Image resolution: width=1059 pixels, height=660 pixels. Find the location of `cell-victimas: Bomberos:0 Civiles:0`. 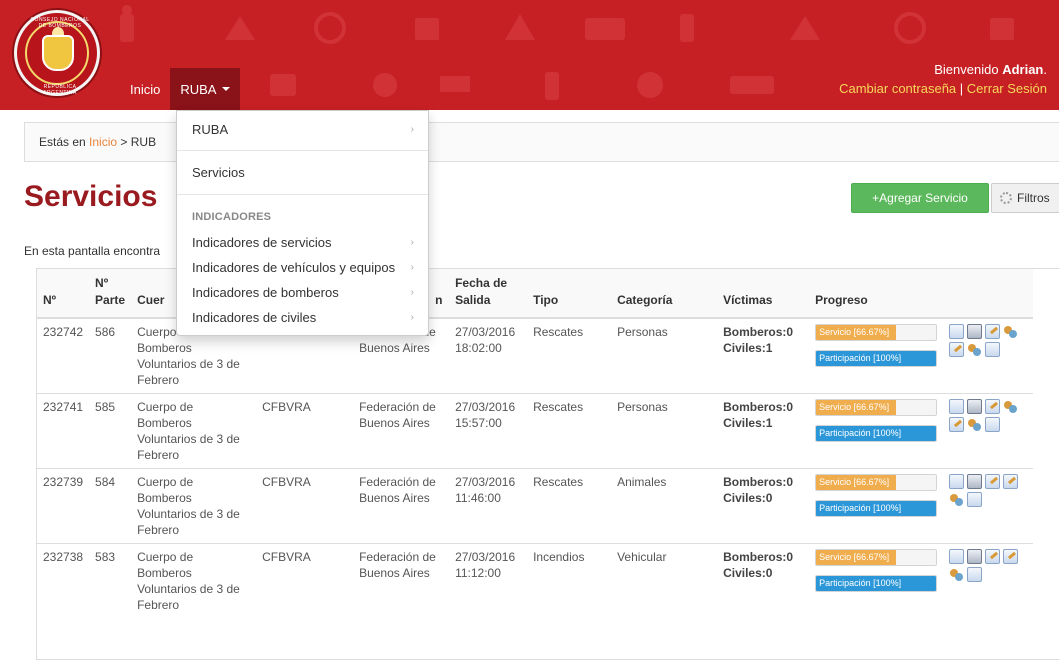

cell-victimas: Bomberos:0 Civiles:0 is located at coordinates (763, 506).